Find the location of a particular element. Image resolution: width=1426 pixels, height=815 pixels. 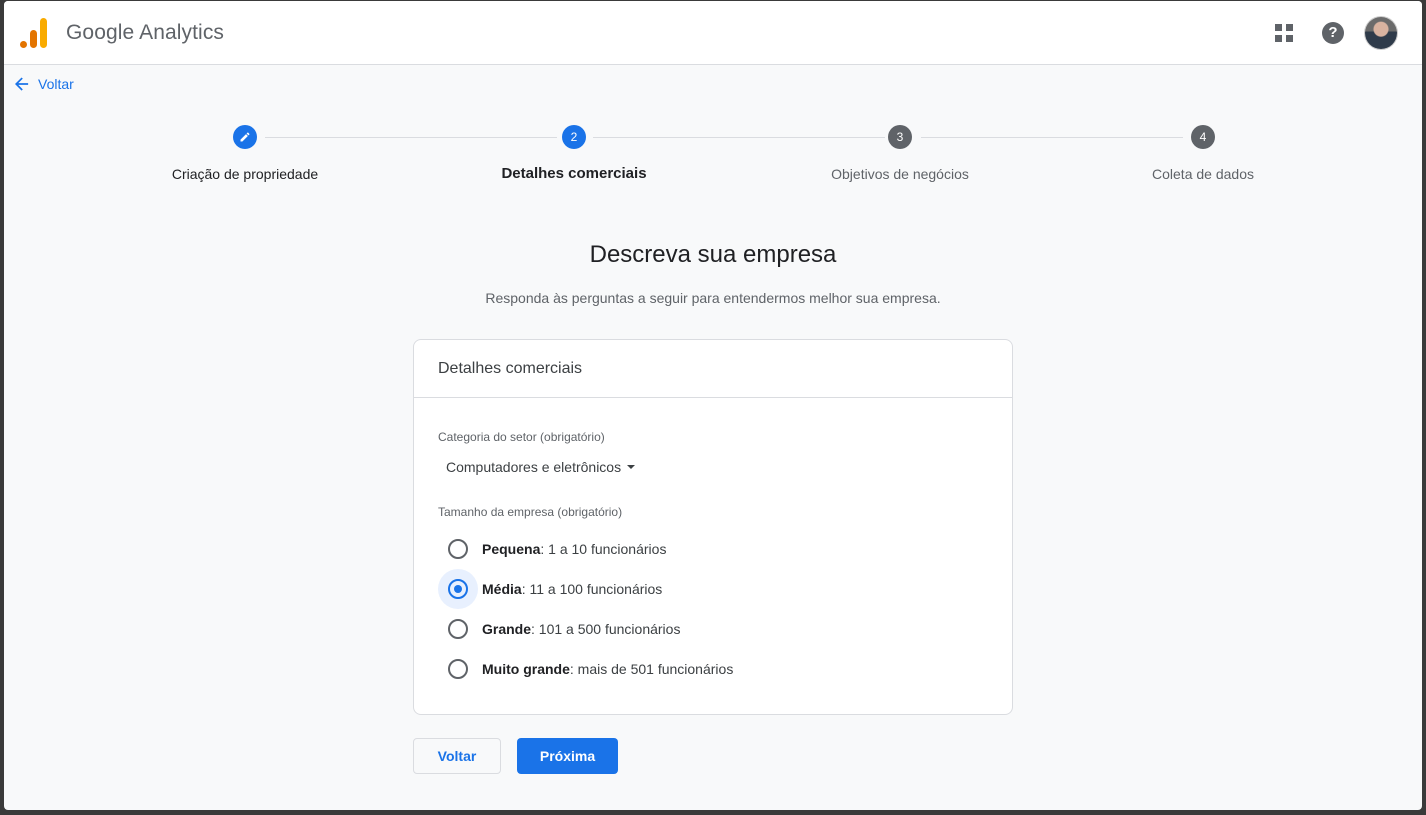

size-option-very-large: Muito grande: mais de 501 funcionários is located at coordinates (585, 669).